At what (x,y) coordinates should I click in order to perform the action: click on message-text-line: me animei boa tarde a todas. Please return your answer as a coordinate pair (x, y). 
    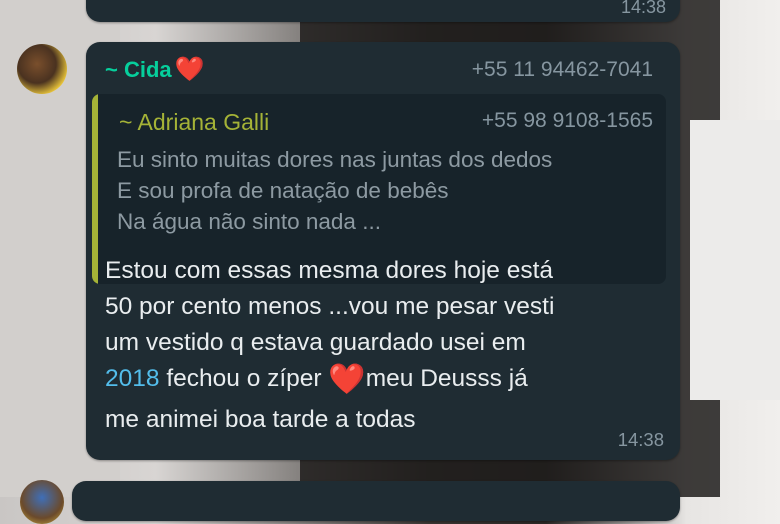
    Looking at the image, I should click on (260, 419).